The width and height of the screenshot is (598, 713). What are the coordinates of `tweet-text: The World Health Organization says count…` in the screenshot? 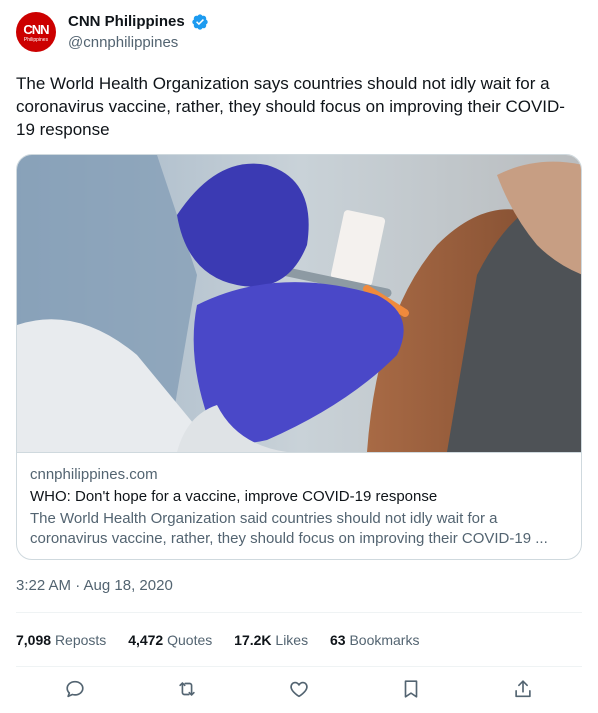 It's located at (290, 106).